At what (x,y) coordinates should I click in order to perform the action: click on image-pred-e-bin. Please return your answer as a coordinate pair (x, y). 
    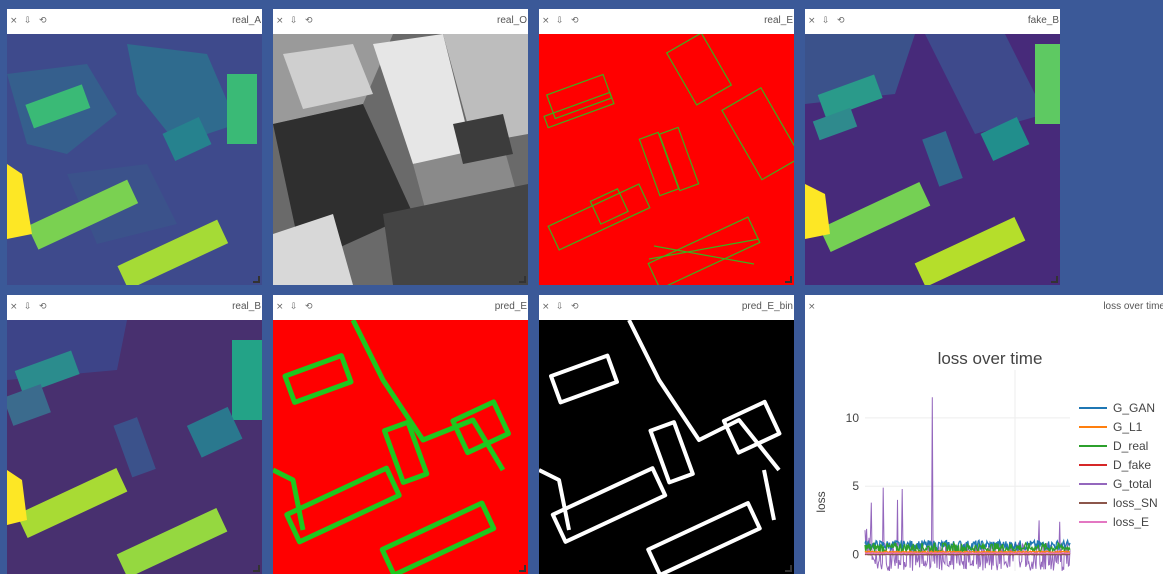
    Looking at the image, I should click on (666, 447).